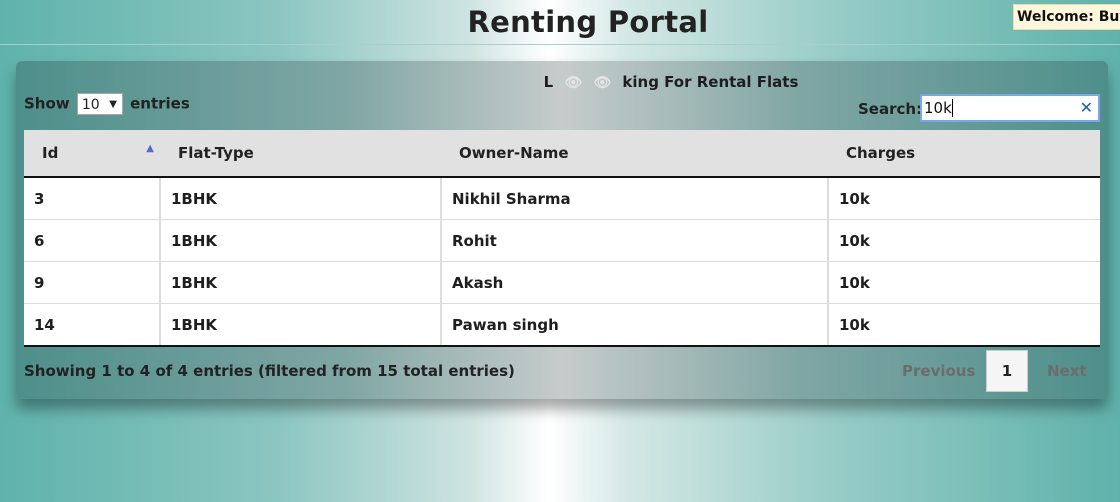  I want to click on sort-ascending-icon: ▲, so click(150, 148).